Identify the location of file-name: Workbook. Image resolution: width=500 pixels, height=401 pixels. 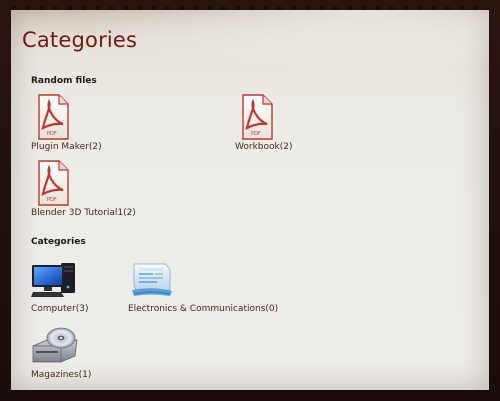
(257, 147).